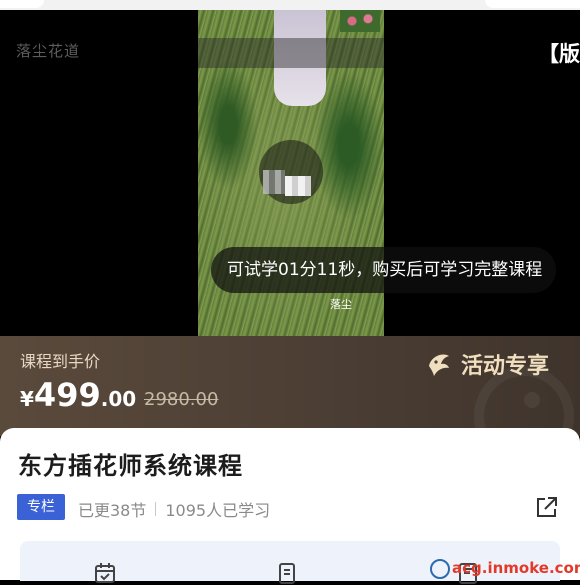 The height and width of the screenshot is (585, 580). I want to click on magnifier-icon, so click(440, 569).